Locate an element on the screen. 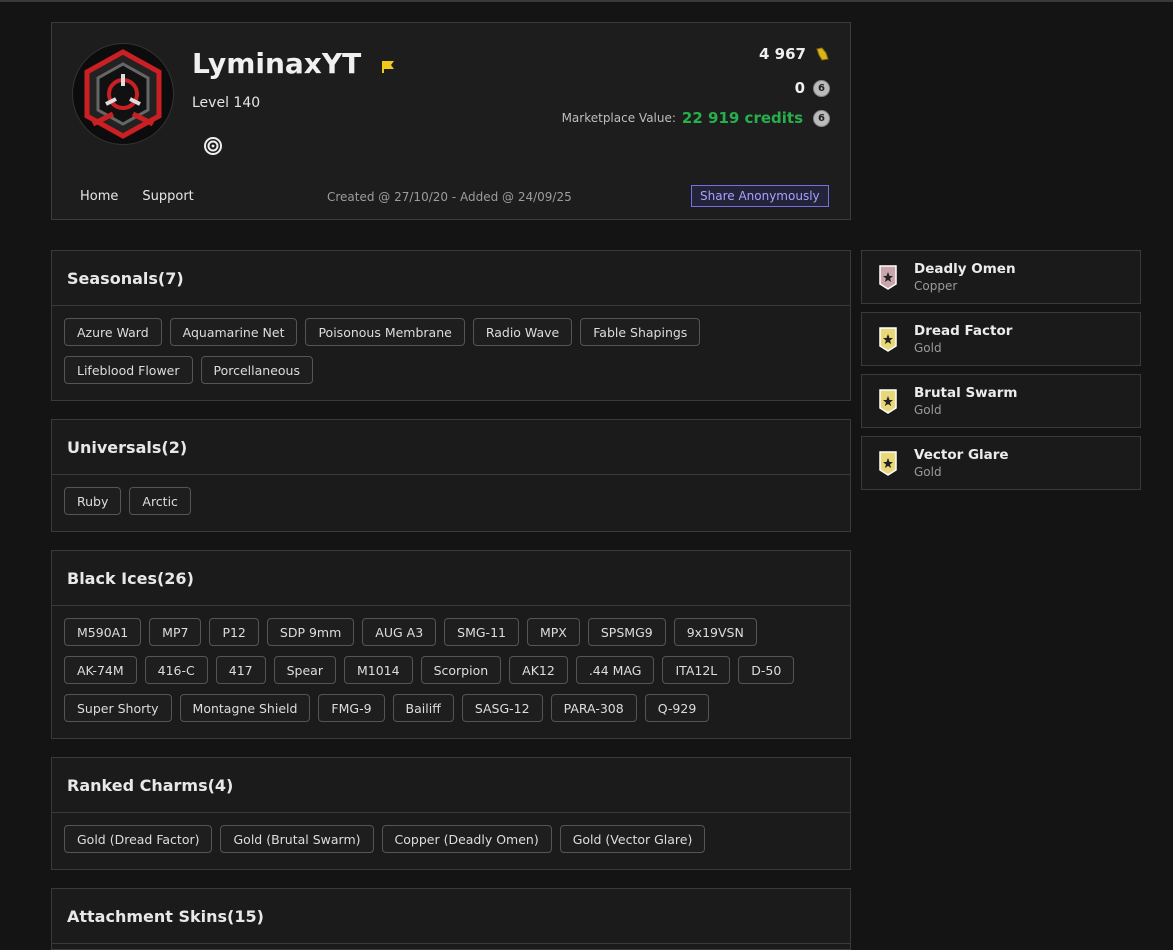  skin-chip: Fable Shapings is located at coordinates (640, 332).